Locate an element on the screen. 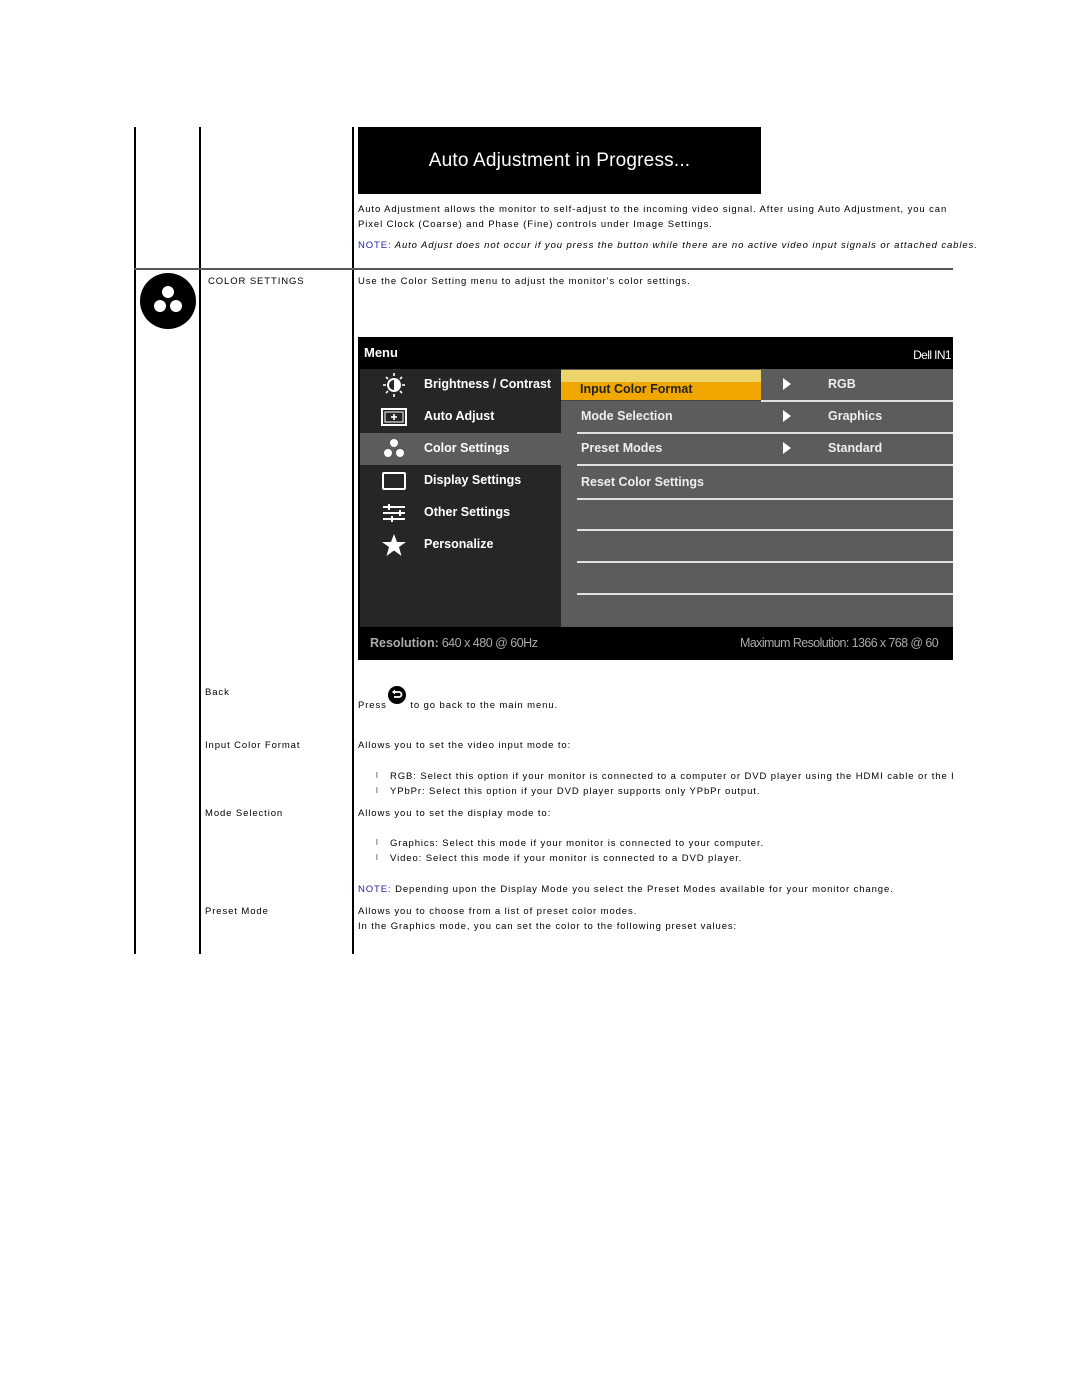 This screenshot has height=1397, width=1080. table-border-col3 is located at coordinates (353, 540).